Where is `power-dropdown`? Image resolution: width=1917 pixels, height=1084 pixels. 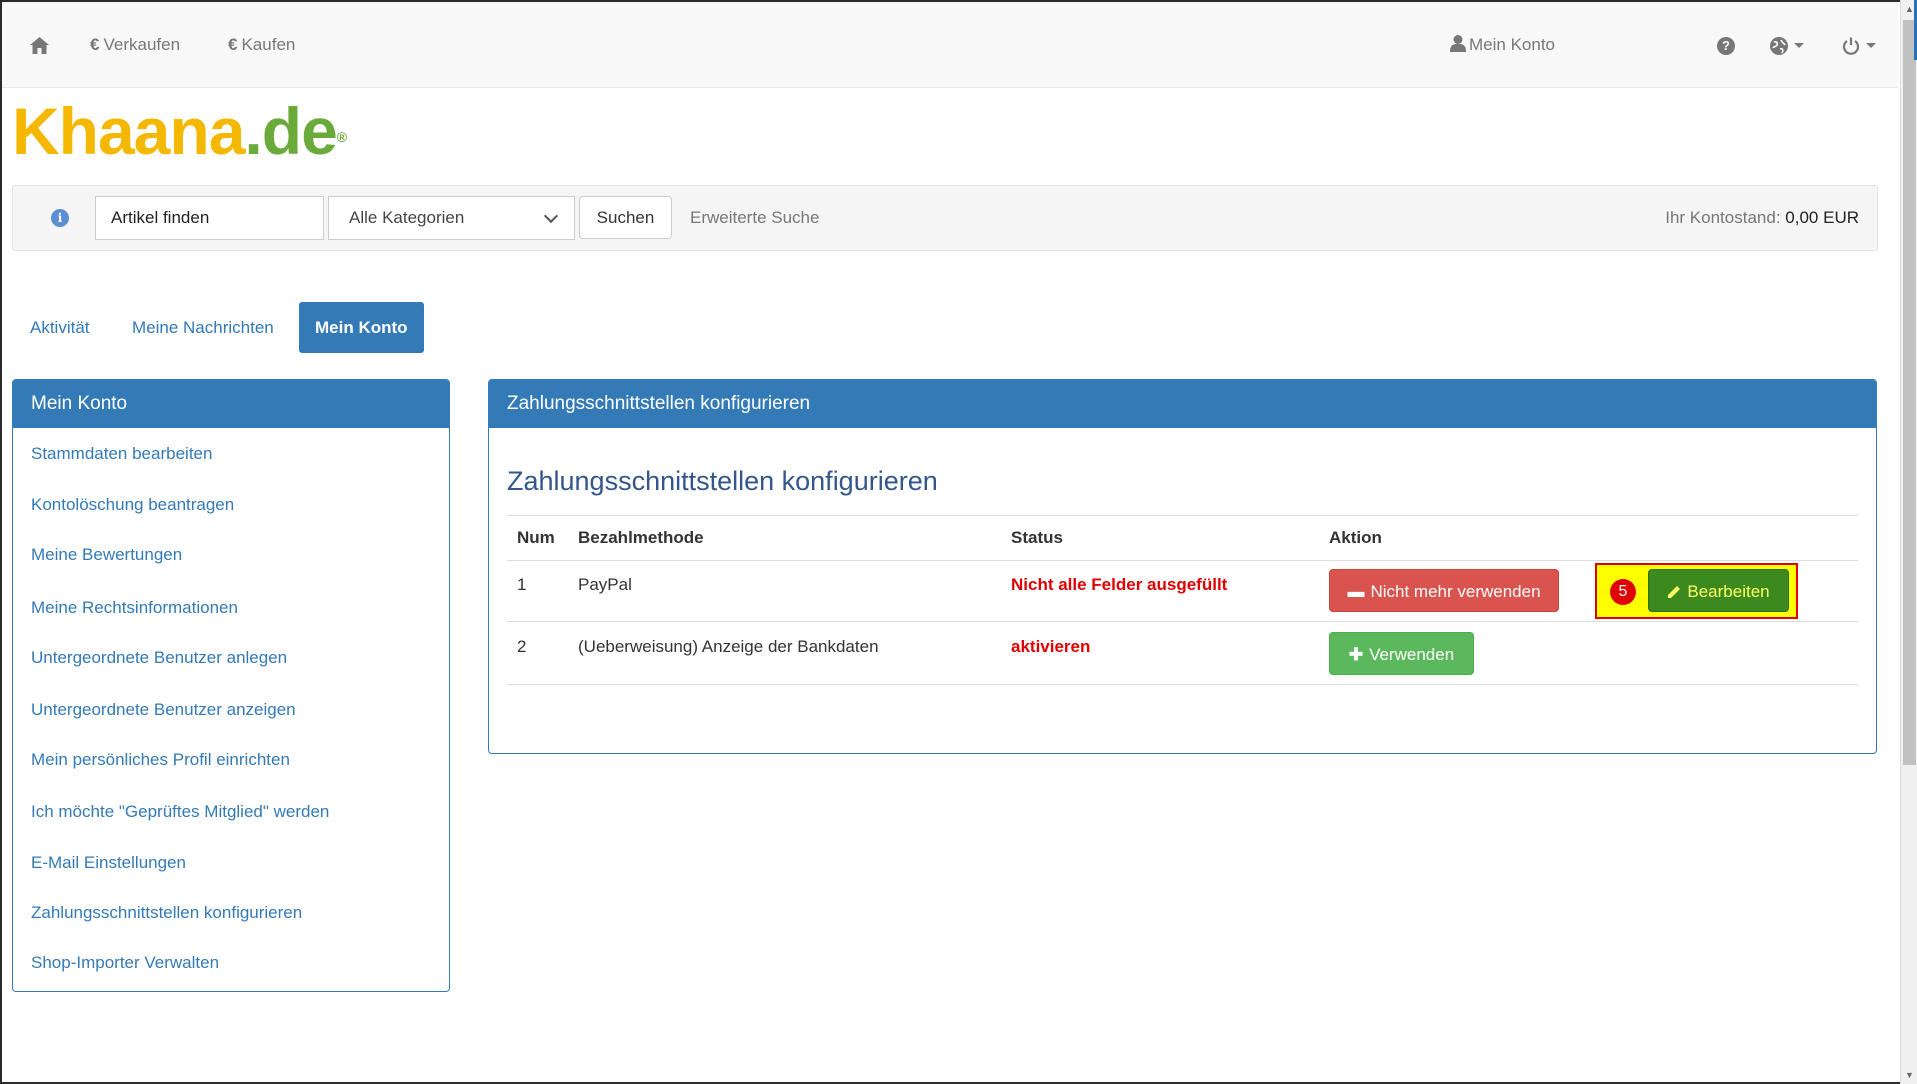
power-dropdown is located at coordinates (1859, 45).